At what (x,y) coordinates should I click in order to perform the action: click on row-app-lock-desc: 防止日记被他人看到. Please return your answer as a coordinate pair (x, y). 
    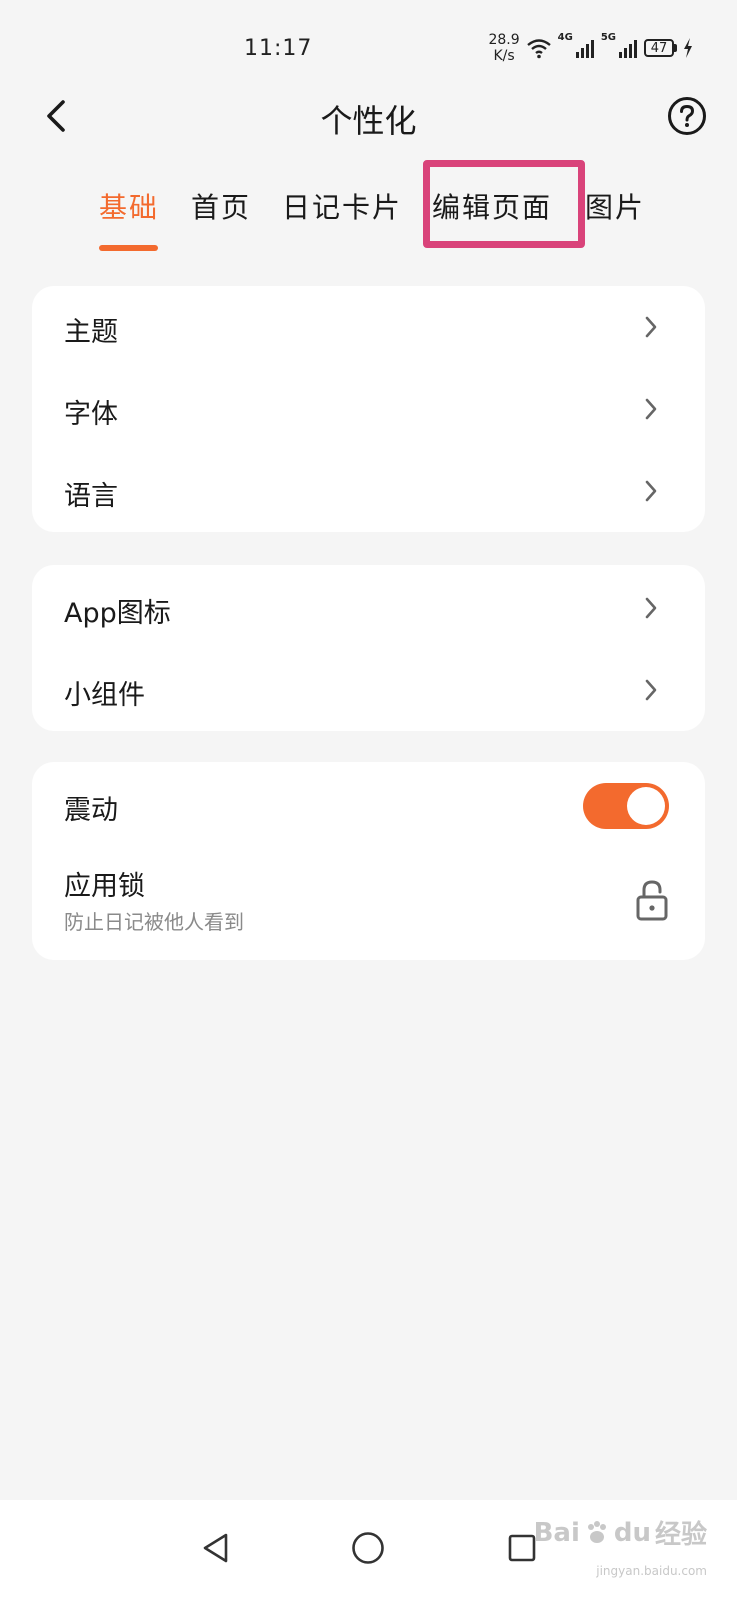
    Looking at the image, I should click on (154, 922).